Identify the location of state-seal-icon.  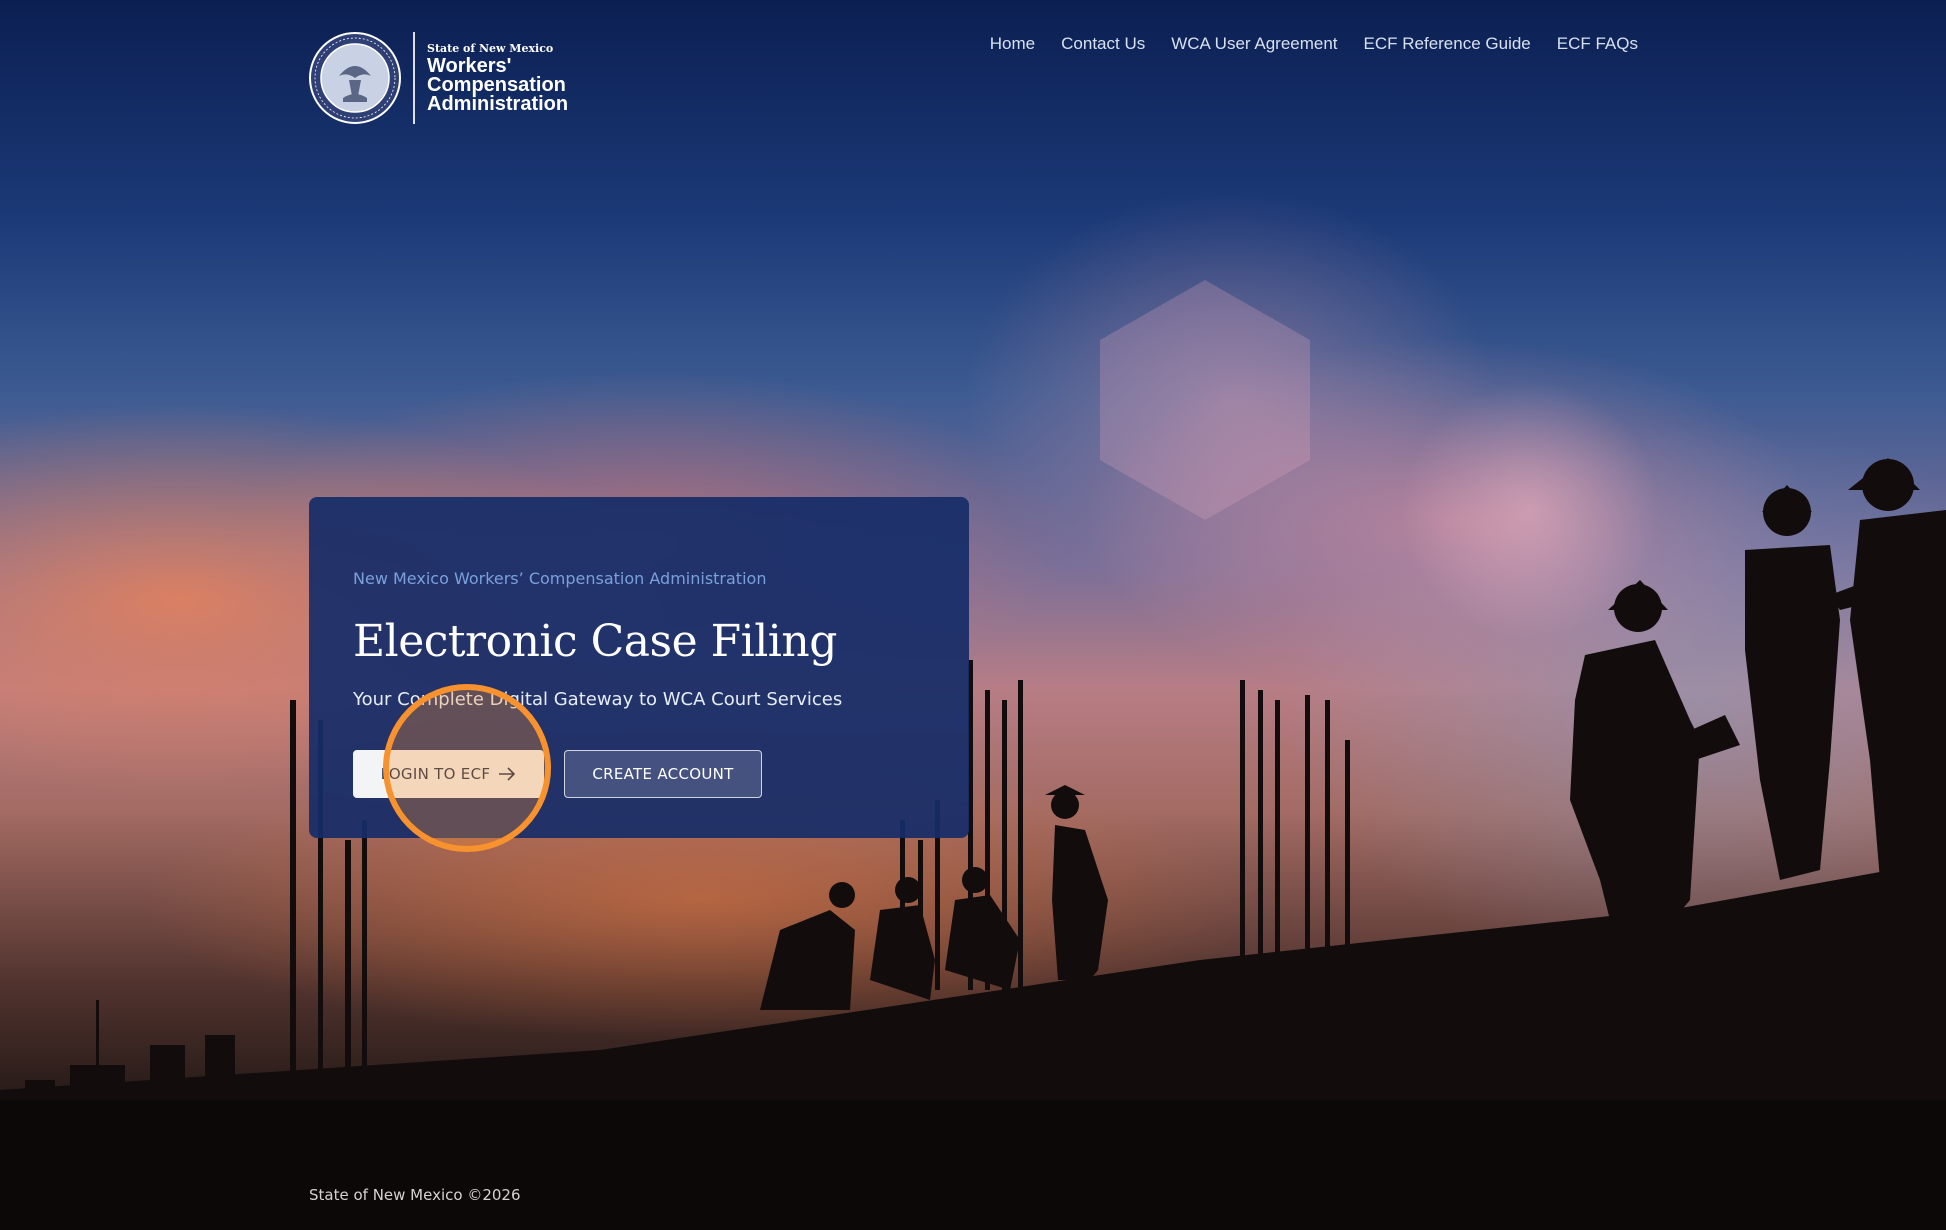
(355, 78).